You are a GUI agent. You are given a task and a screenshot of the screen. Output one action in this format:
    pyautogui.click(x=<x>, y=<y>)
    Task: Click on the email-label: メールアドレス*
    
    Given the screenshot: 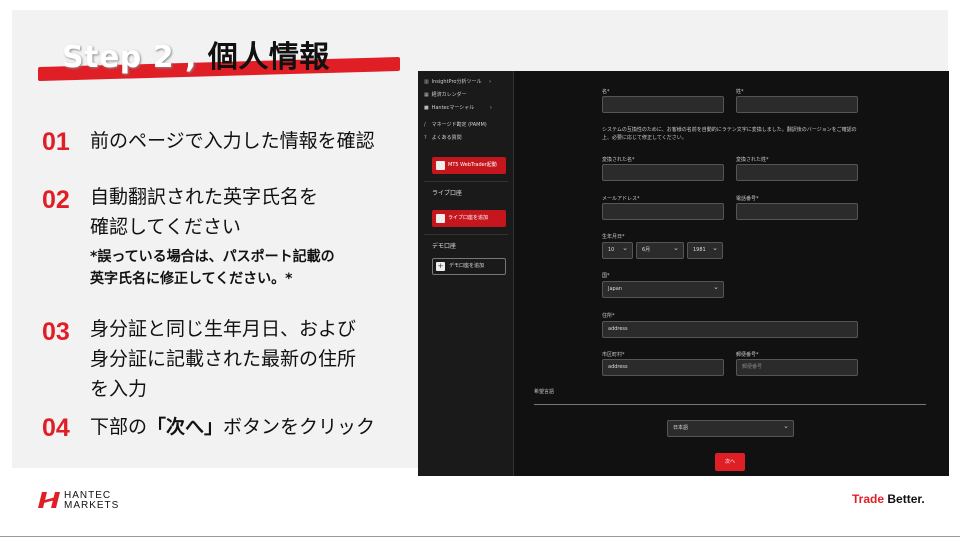 What is the action you would take?
    pyautogui.click(x=621, y=199)
    